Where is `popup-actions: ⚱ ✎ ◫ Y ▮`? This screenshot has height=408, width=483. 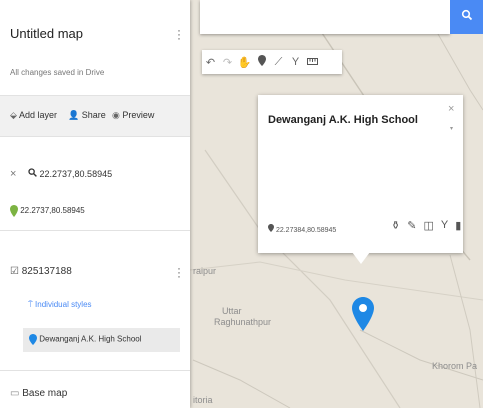
popup-actions: ⚱ ✎ ◫ Y ▮ is located at coordinates (426, 225).